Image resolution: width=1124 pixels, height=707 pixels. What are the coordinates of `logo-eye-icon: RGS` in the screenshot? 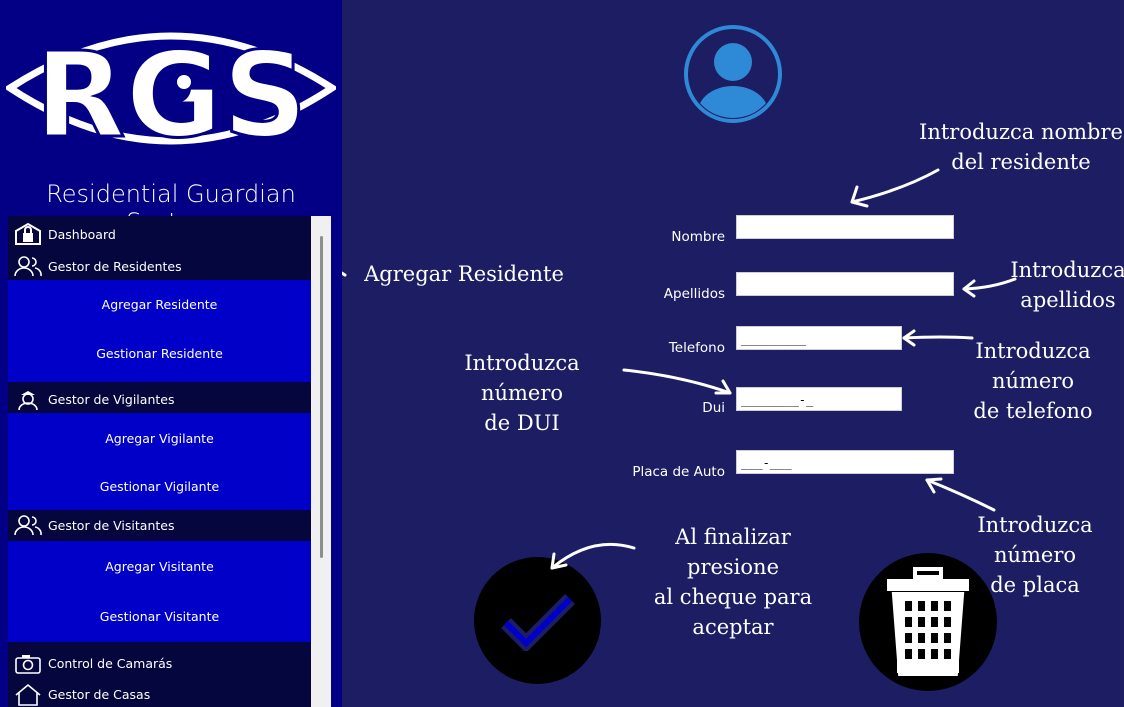 It's located at (171, 95).